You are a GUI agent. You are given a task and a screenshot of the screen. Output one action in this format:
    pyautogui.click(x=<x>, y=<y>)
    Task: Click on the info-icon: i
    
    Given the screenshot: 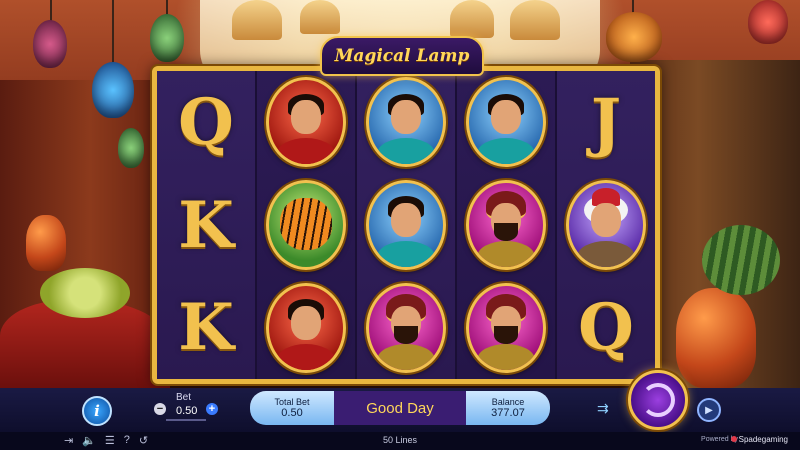 What is the action you would take?
    pyautogui.click(x=97, y=411)
    